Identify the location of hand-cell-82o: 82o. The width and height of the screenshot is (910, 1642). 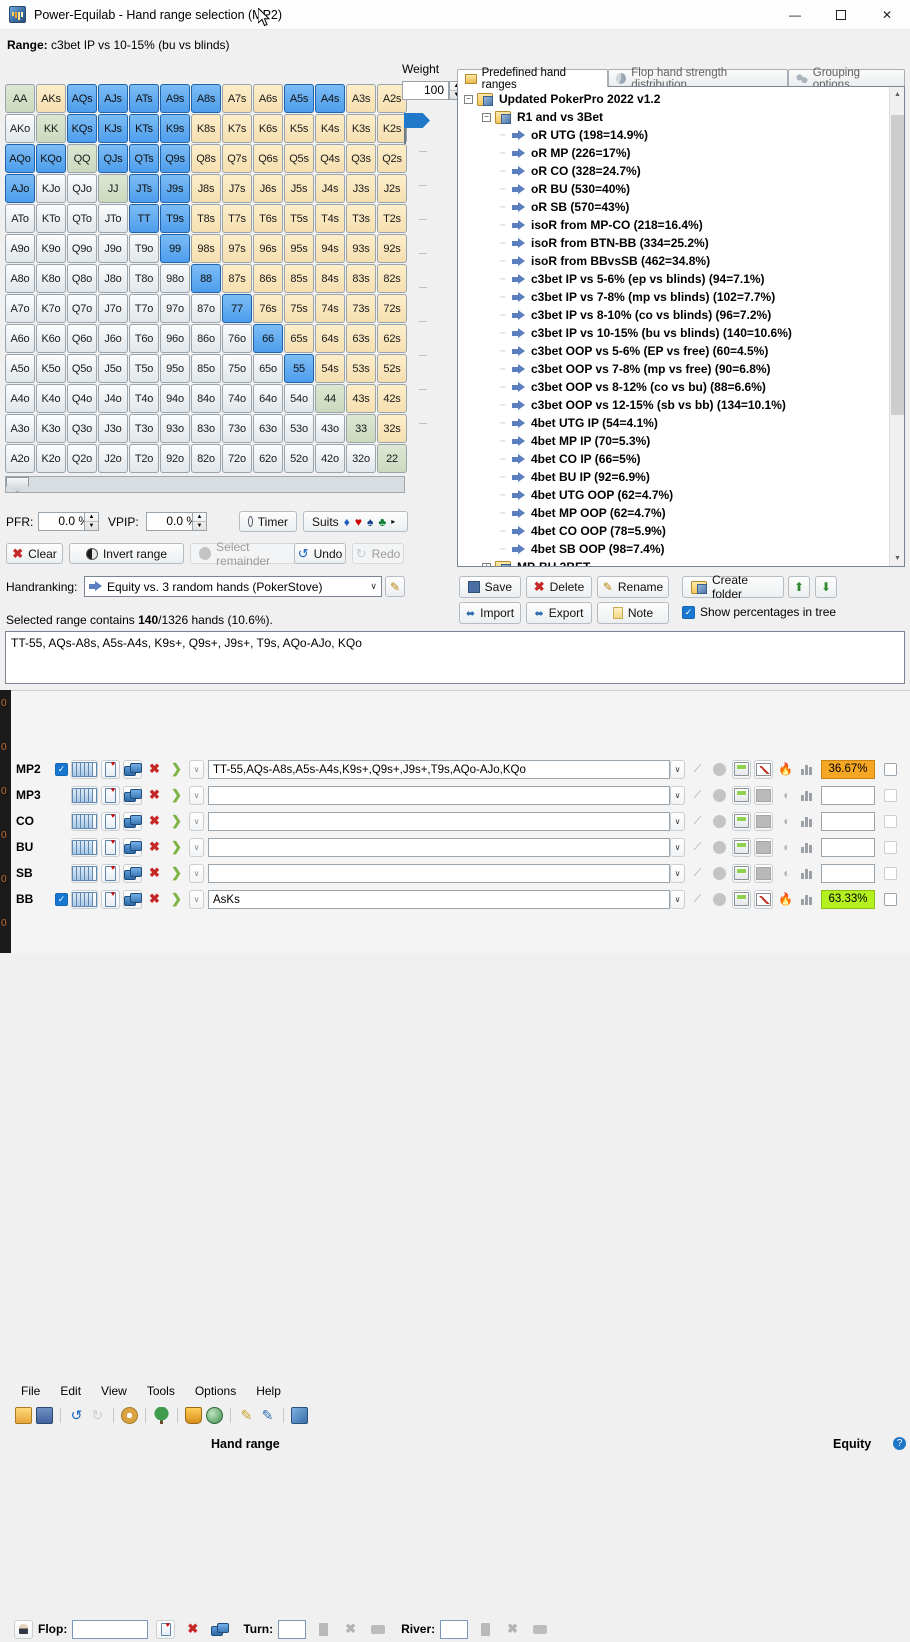
(206, 458).